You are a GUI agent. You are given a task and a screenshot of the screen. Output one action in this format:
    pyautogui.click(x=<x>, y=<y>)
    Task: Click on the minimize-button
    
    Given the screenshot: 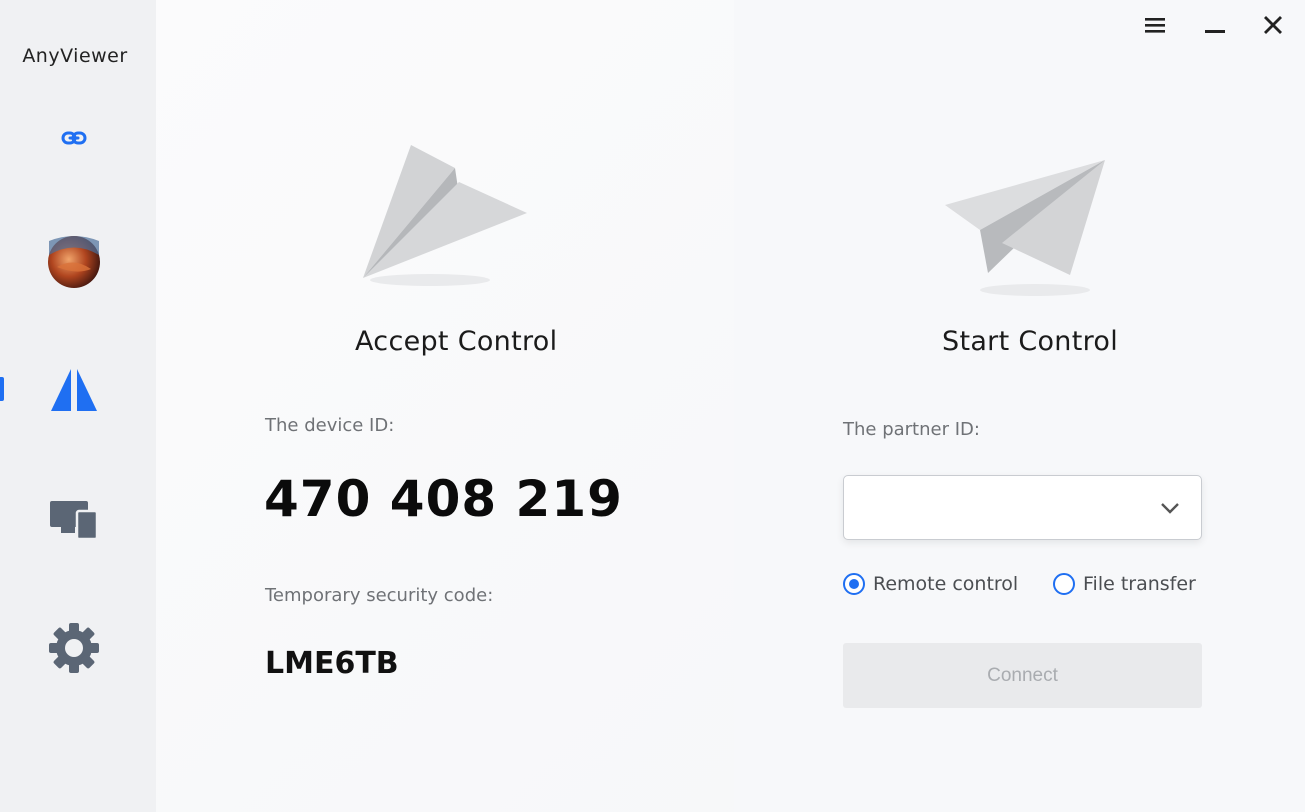 What is the action you would take?
    pyautogui.click(x=1215, y=25)
    